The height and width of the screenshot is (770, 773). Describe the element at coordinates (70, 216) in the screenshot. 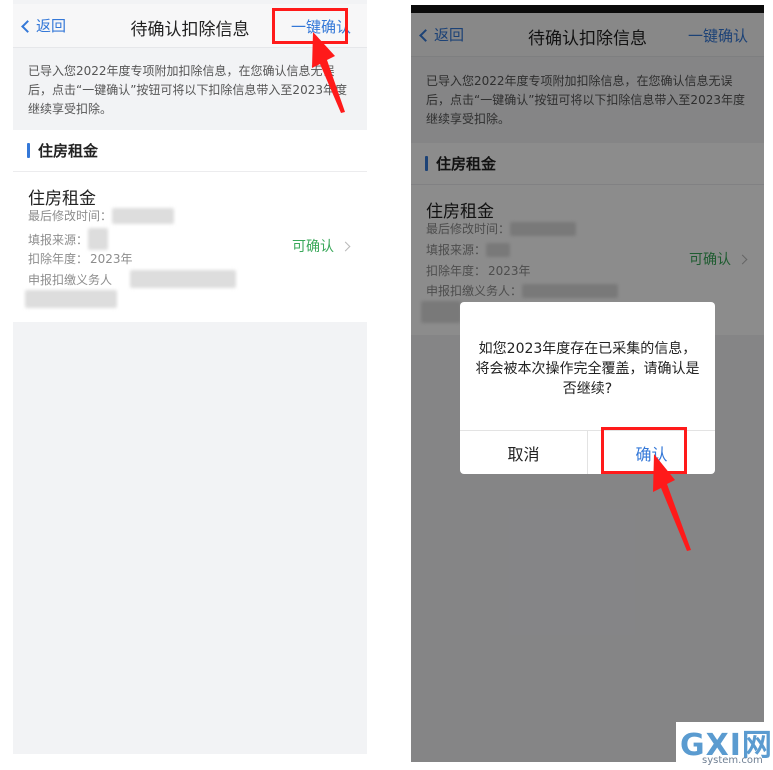

I see `last-modified-label: 最后修改时间：` at that location.